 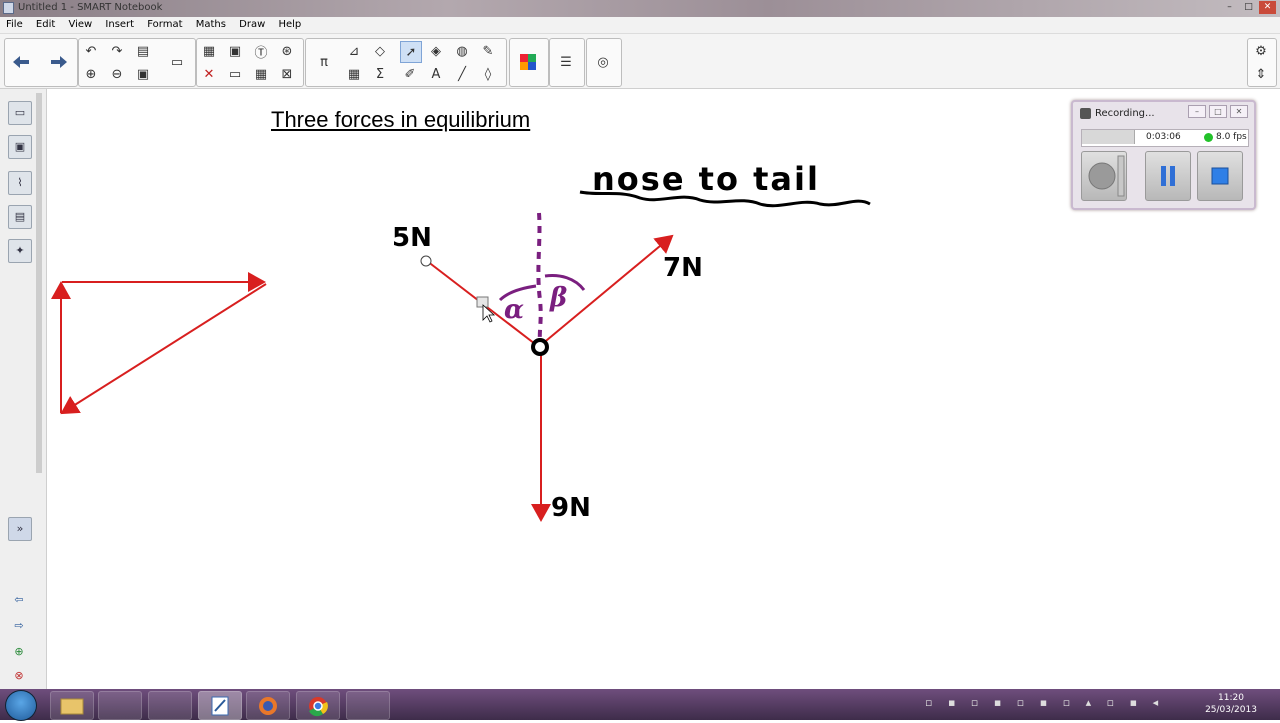 What do you see at coordinates (1108, 137) in the screenshot?
I see `recorder-mode-select` at bounding box center [1108, 137].